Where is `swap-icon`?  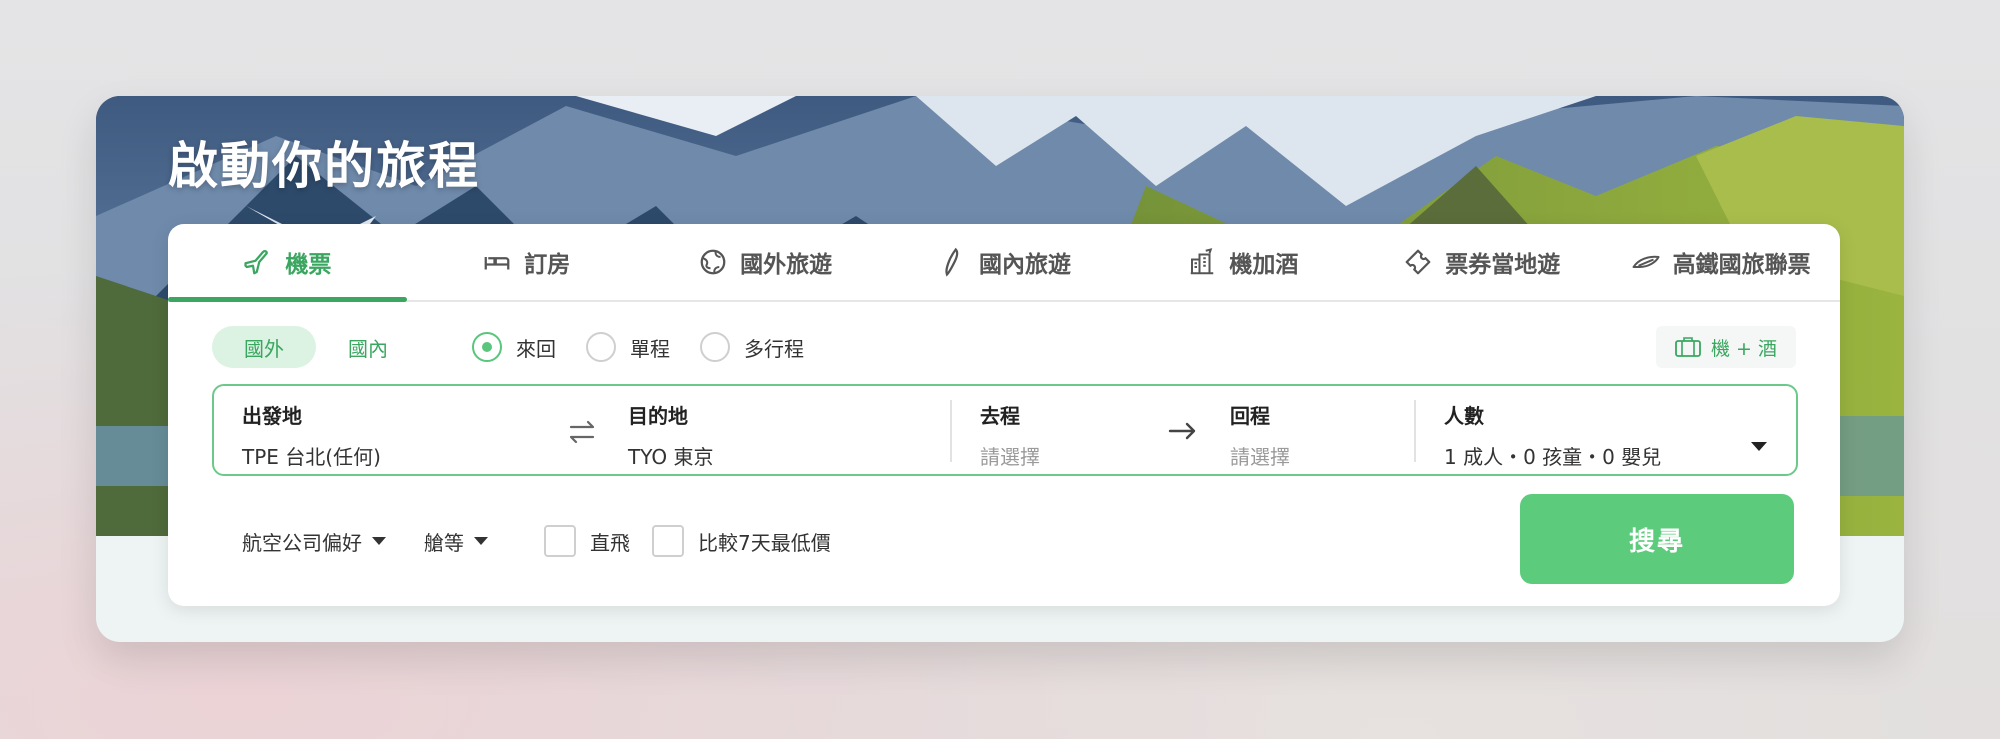
swap-icon is located at coordinates (582, 432).